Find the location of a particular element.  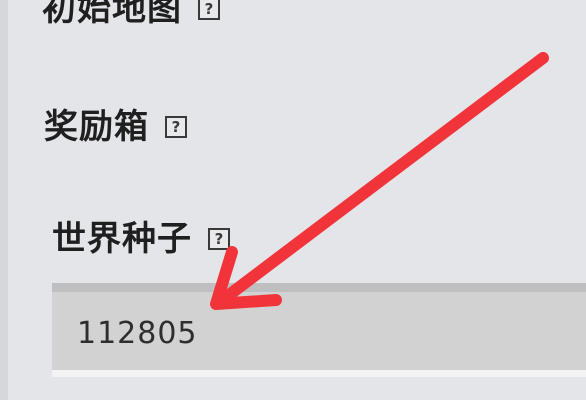

world-seed-label: 世界种子 is located at coordinates (122, 239).